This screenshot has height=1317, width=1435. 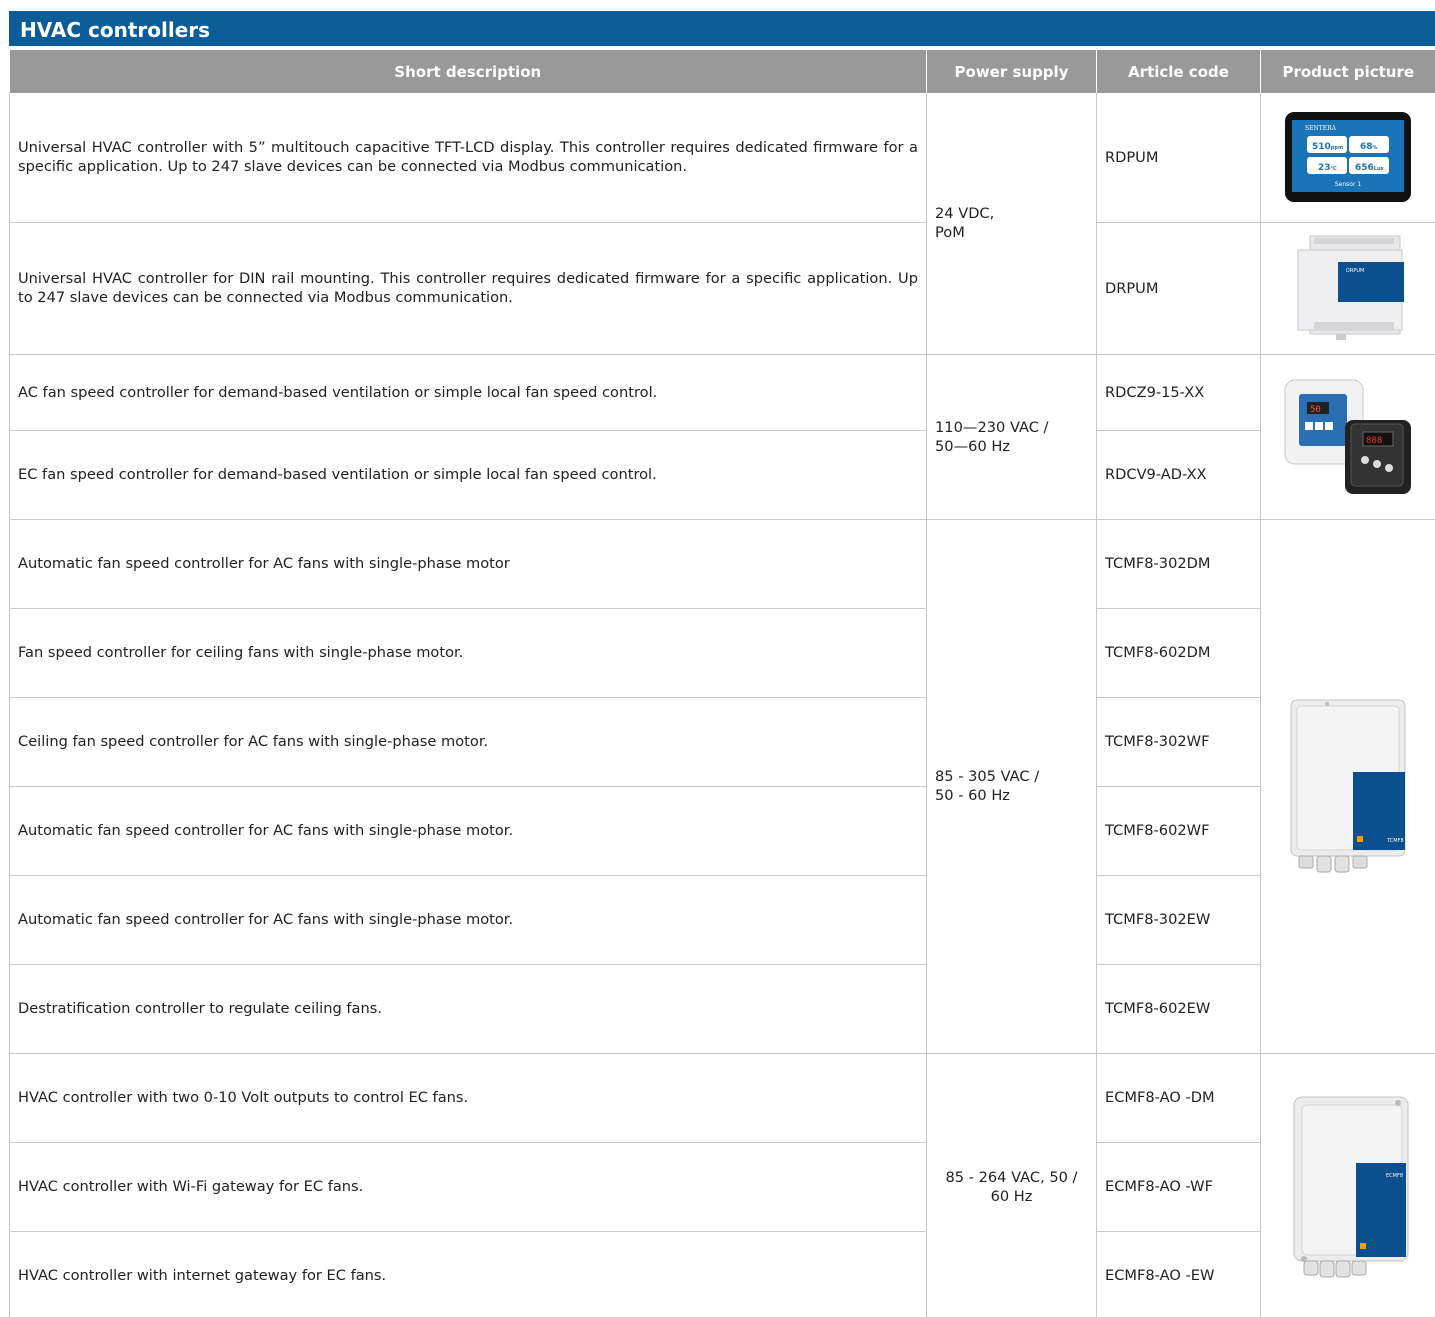 What do you see at coordinates (1315, 410) in the screenshot?
I see `svg-text: 50` at bounding box center [1315, 410].